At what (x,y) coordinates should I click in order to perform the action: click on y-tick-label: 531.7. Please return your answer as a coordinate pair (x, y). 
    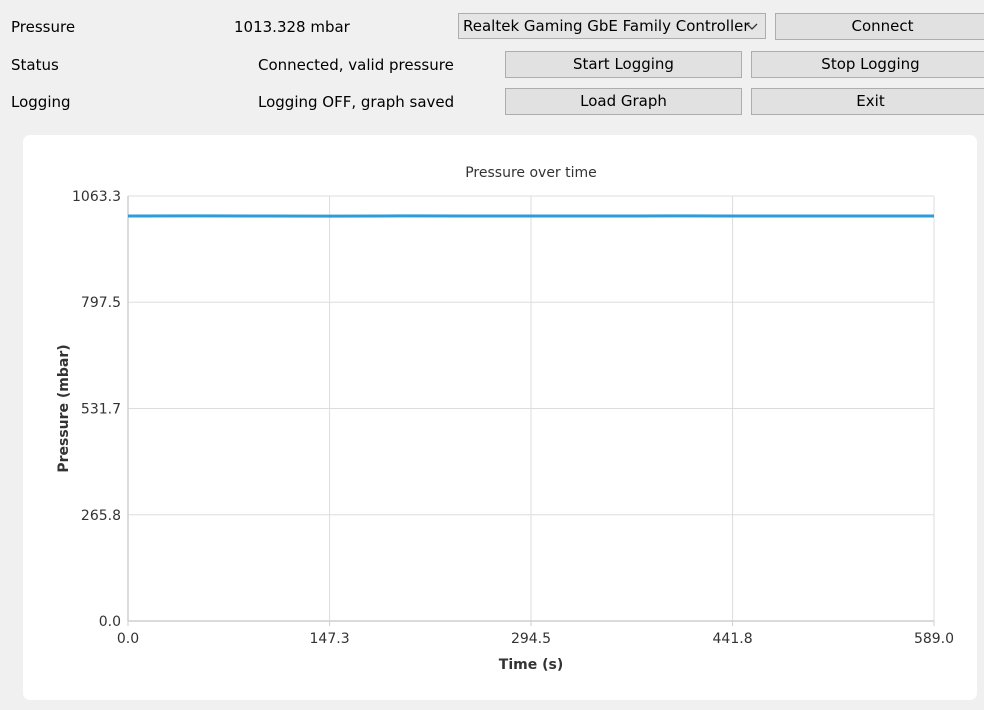
    Looking at the image, I should click on (101, 409).